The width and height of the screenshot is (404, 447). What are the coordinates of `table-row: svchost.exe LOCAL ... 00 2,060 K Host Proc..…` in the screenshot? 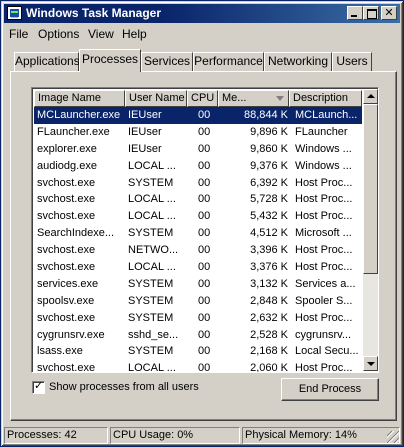 It's located at (198, 366).